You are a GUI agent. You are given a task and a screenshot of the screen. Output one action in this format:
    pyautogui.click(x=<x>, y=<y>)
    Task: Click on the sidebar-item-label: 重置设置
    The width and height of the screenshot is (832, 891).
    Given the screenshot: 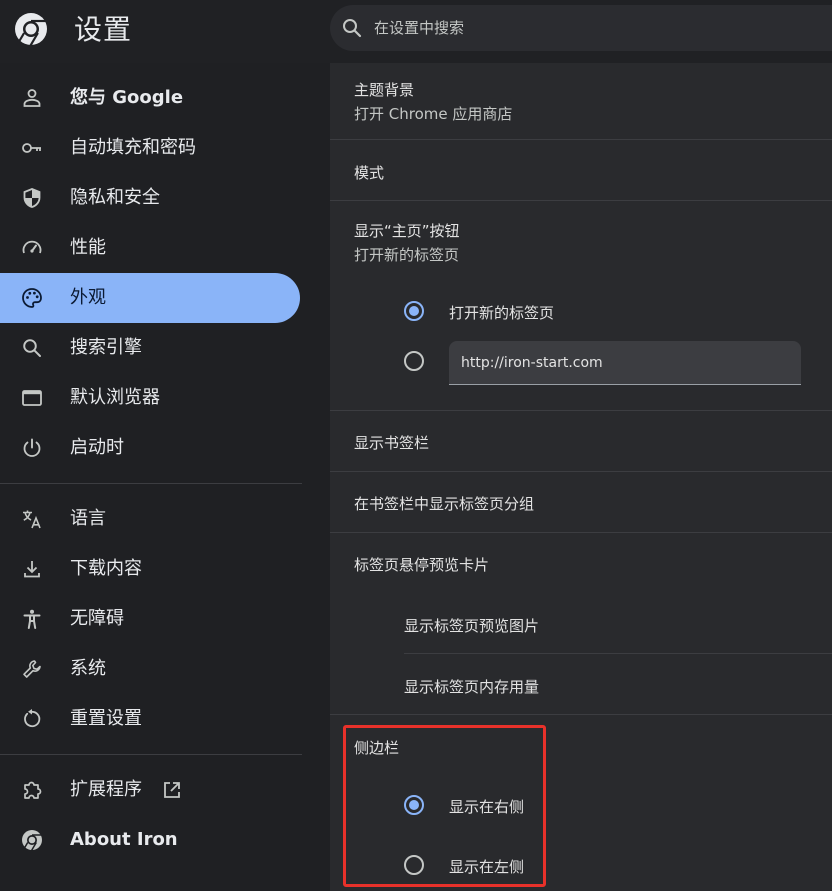 What is the action you would take?
    pyautogui.click(x=106, y=718)
    